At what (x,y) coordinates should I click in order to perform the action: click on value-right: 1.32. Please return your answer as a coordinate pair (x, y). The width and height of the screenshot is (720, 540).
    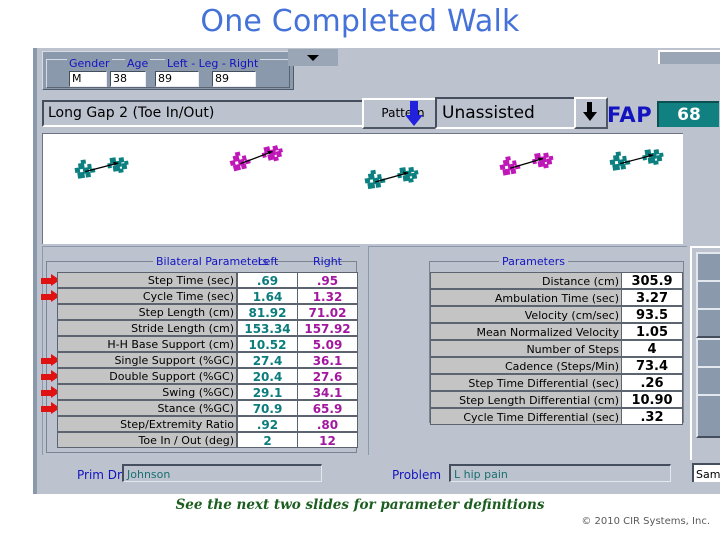
    Looking at the image, I should click on (327, 296).